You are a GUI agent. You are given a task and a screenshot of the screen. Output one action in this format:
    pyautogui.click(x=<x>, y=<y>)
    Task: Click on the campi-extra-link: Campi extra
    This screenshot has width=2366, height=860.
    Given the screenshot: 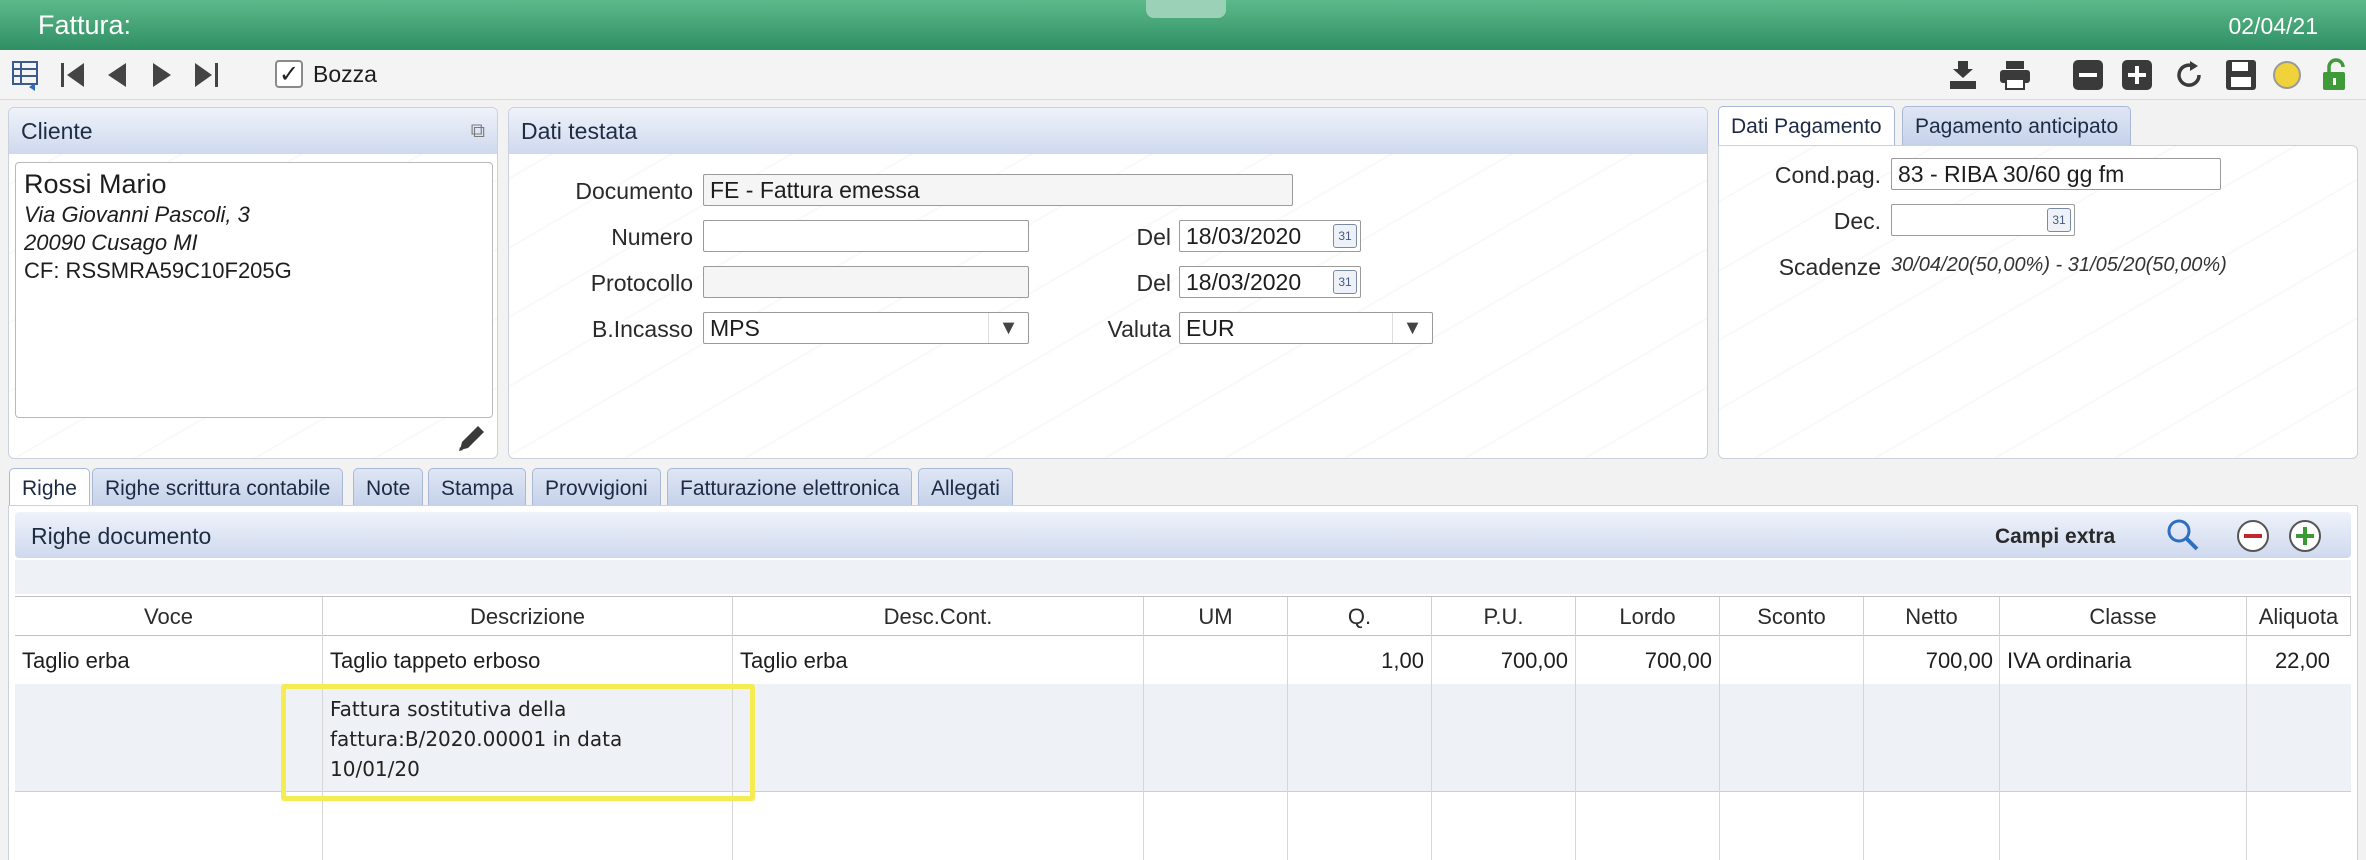 What is the action you would take?
    pyautogui.click(x=2055, y=537)
    